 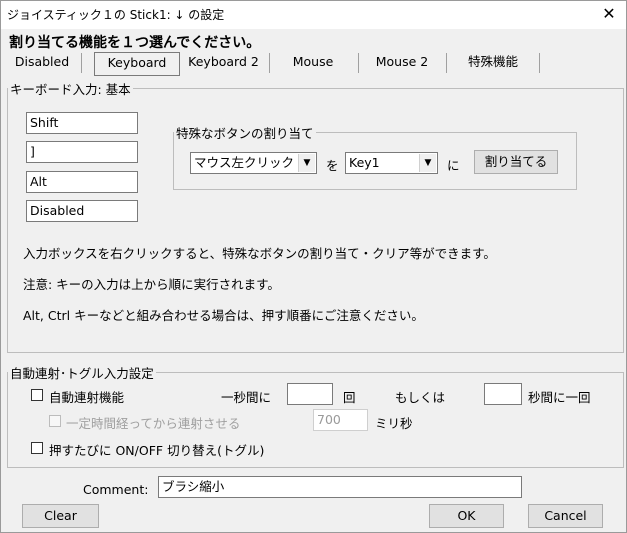 What do you see at coordinates (493, 63) in the screenshot?
I see `tab-special-functions: 特殊機能` at bounding box center [493, 63].